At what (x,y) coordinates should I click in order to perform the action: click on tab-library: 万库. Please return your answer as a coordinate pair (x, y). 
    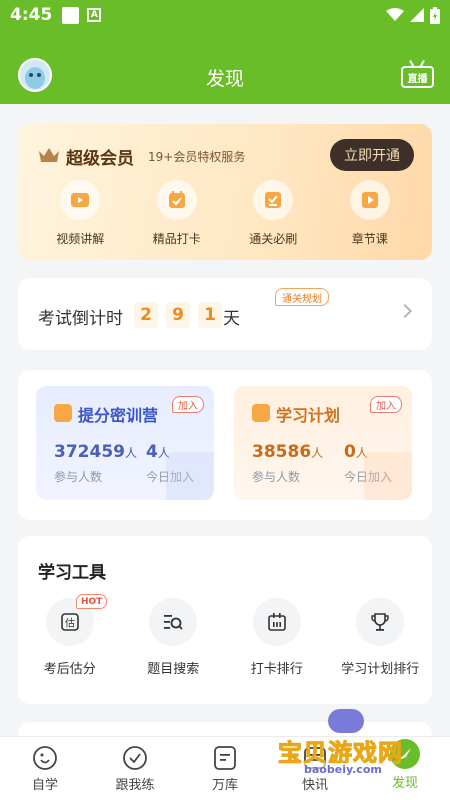
    Looking at the image, I should click on (225, 768).